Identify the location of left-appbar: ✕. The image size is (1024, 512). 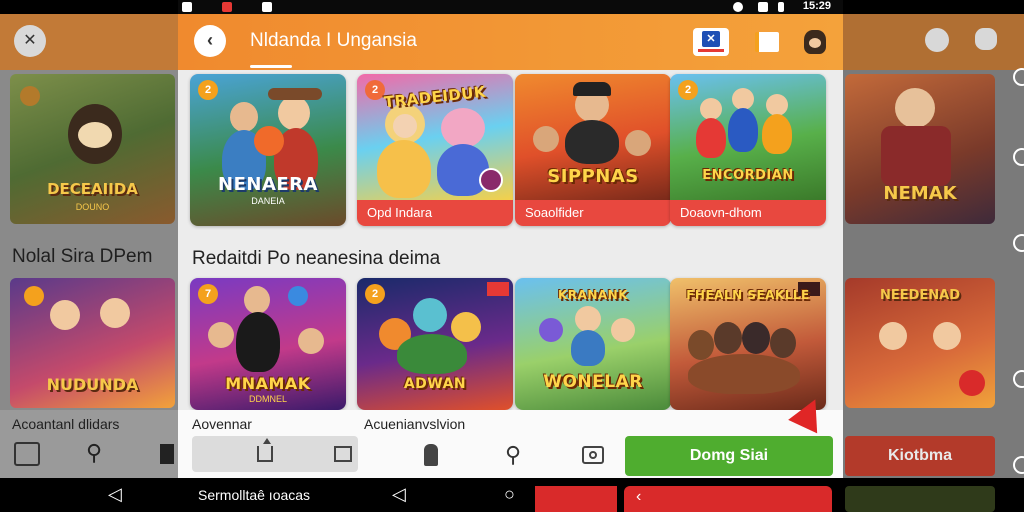
(89, 41).